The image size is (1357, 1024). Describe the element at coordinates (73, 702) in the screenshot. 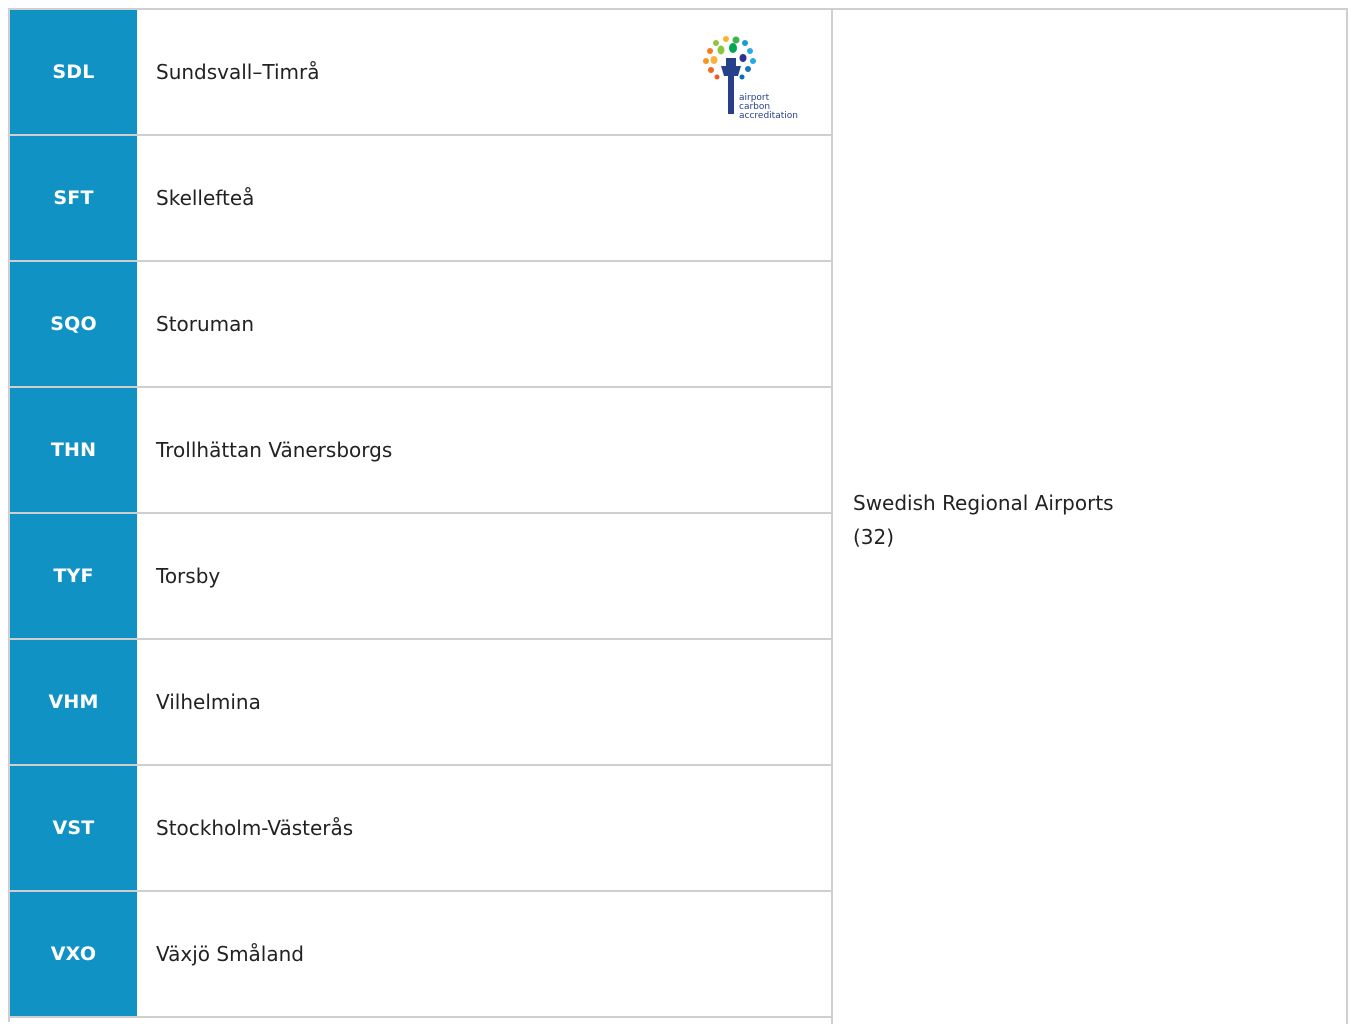

I see `airport-code: VHM` at that location.